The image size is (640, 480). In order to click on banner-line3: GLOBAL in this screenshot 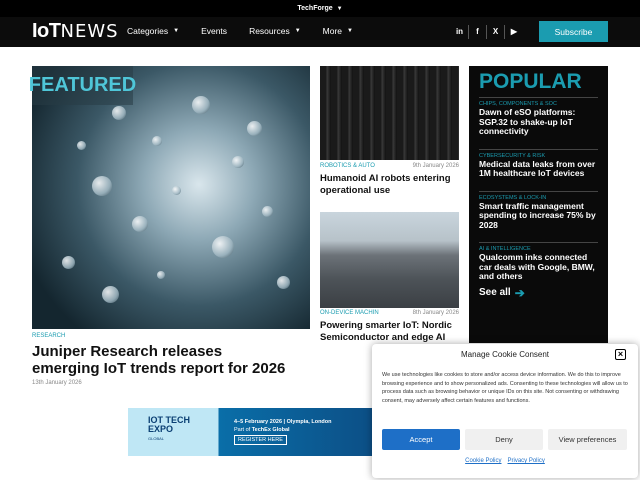, I will do `click(156, 438)`.